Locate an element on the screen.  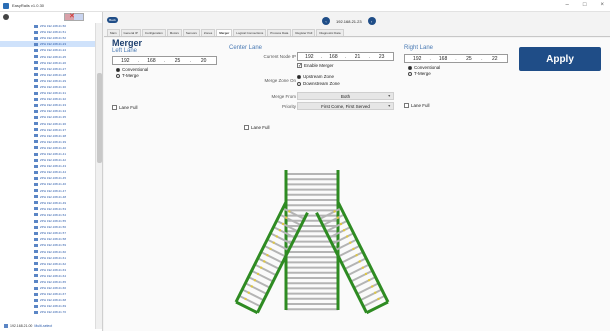
back-button: Back is located at coordinates (112, 20).